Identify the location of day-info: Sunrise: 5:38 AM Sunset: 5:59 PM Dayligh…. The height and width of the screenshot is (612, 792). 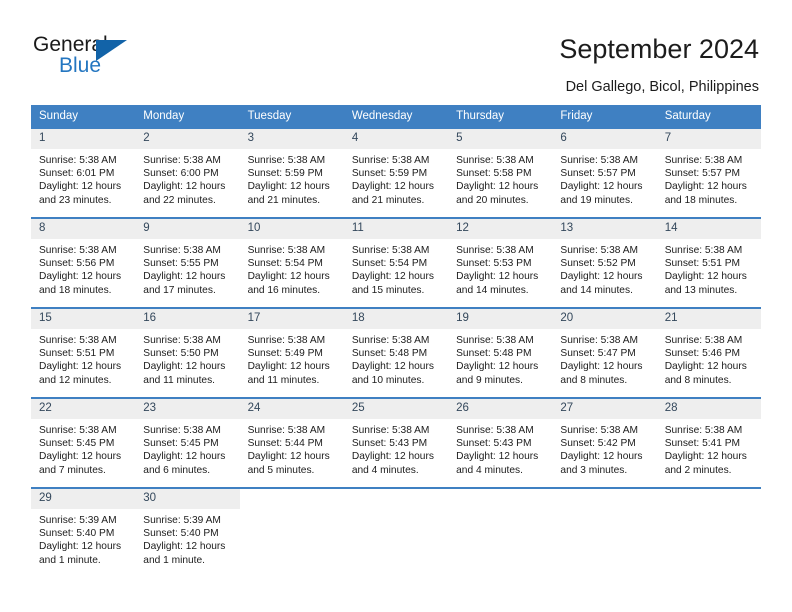
(292, 178).